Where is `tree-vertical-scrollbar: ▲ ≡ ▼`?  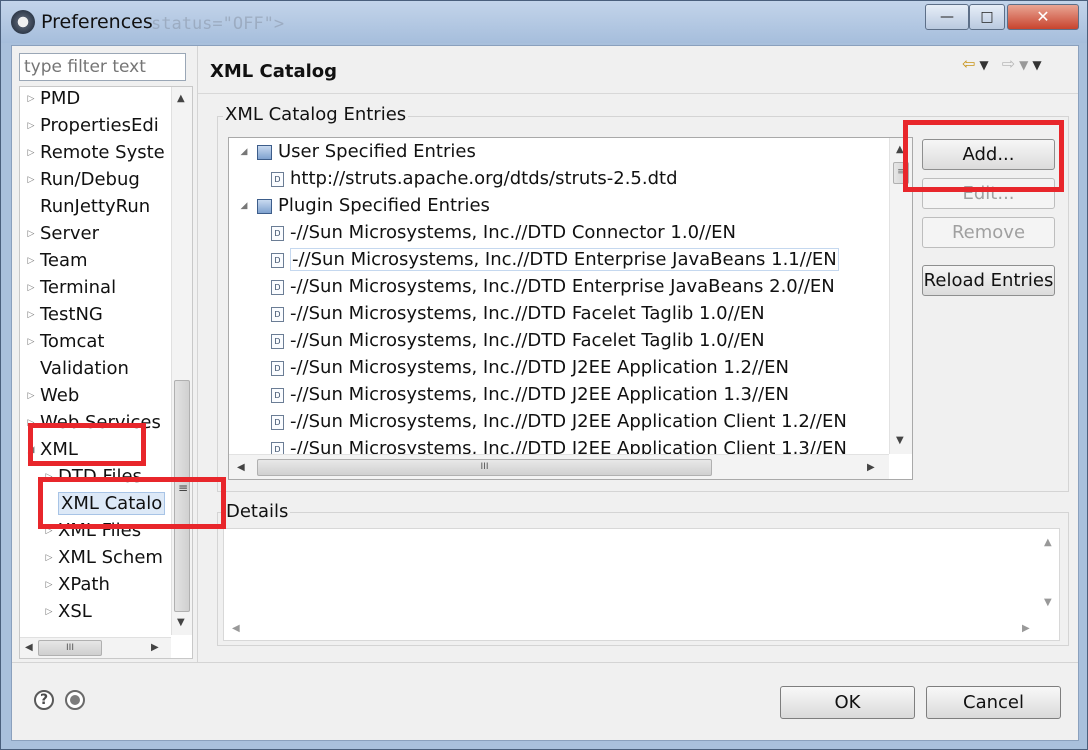 tree-vertical-scrollbar: ▲ ≡ ▼ is located at coordinates (181, 361).